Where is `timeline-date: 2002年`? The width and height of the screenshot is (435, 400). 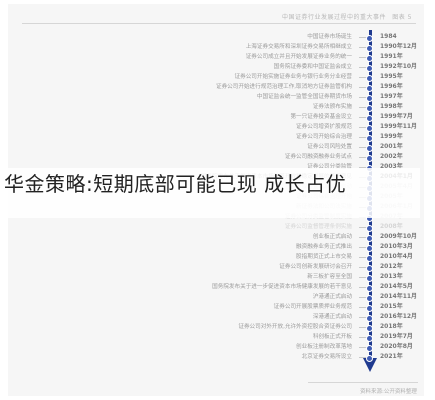 timeline-date: 2002年 is located at coordinates (391, 156).